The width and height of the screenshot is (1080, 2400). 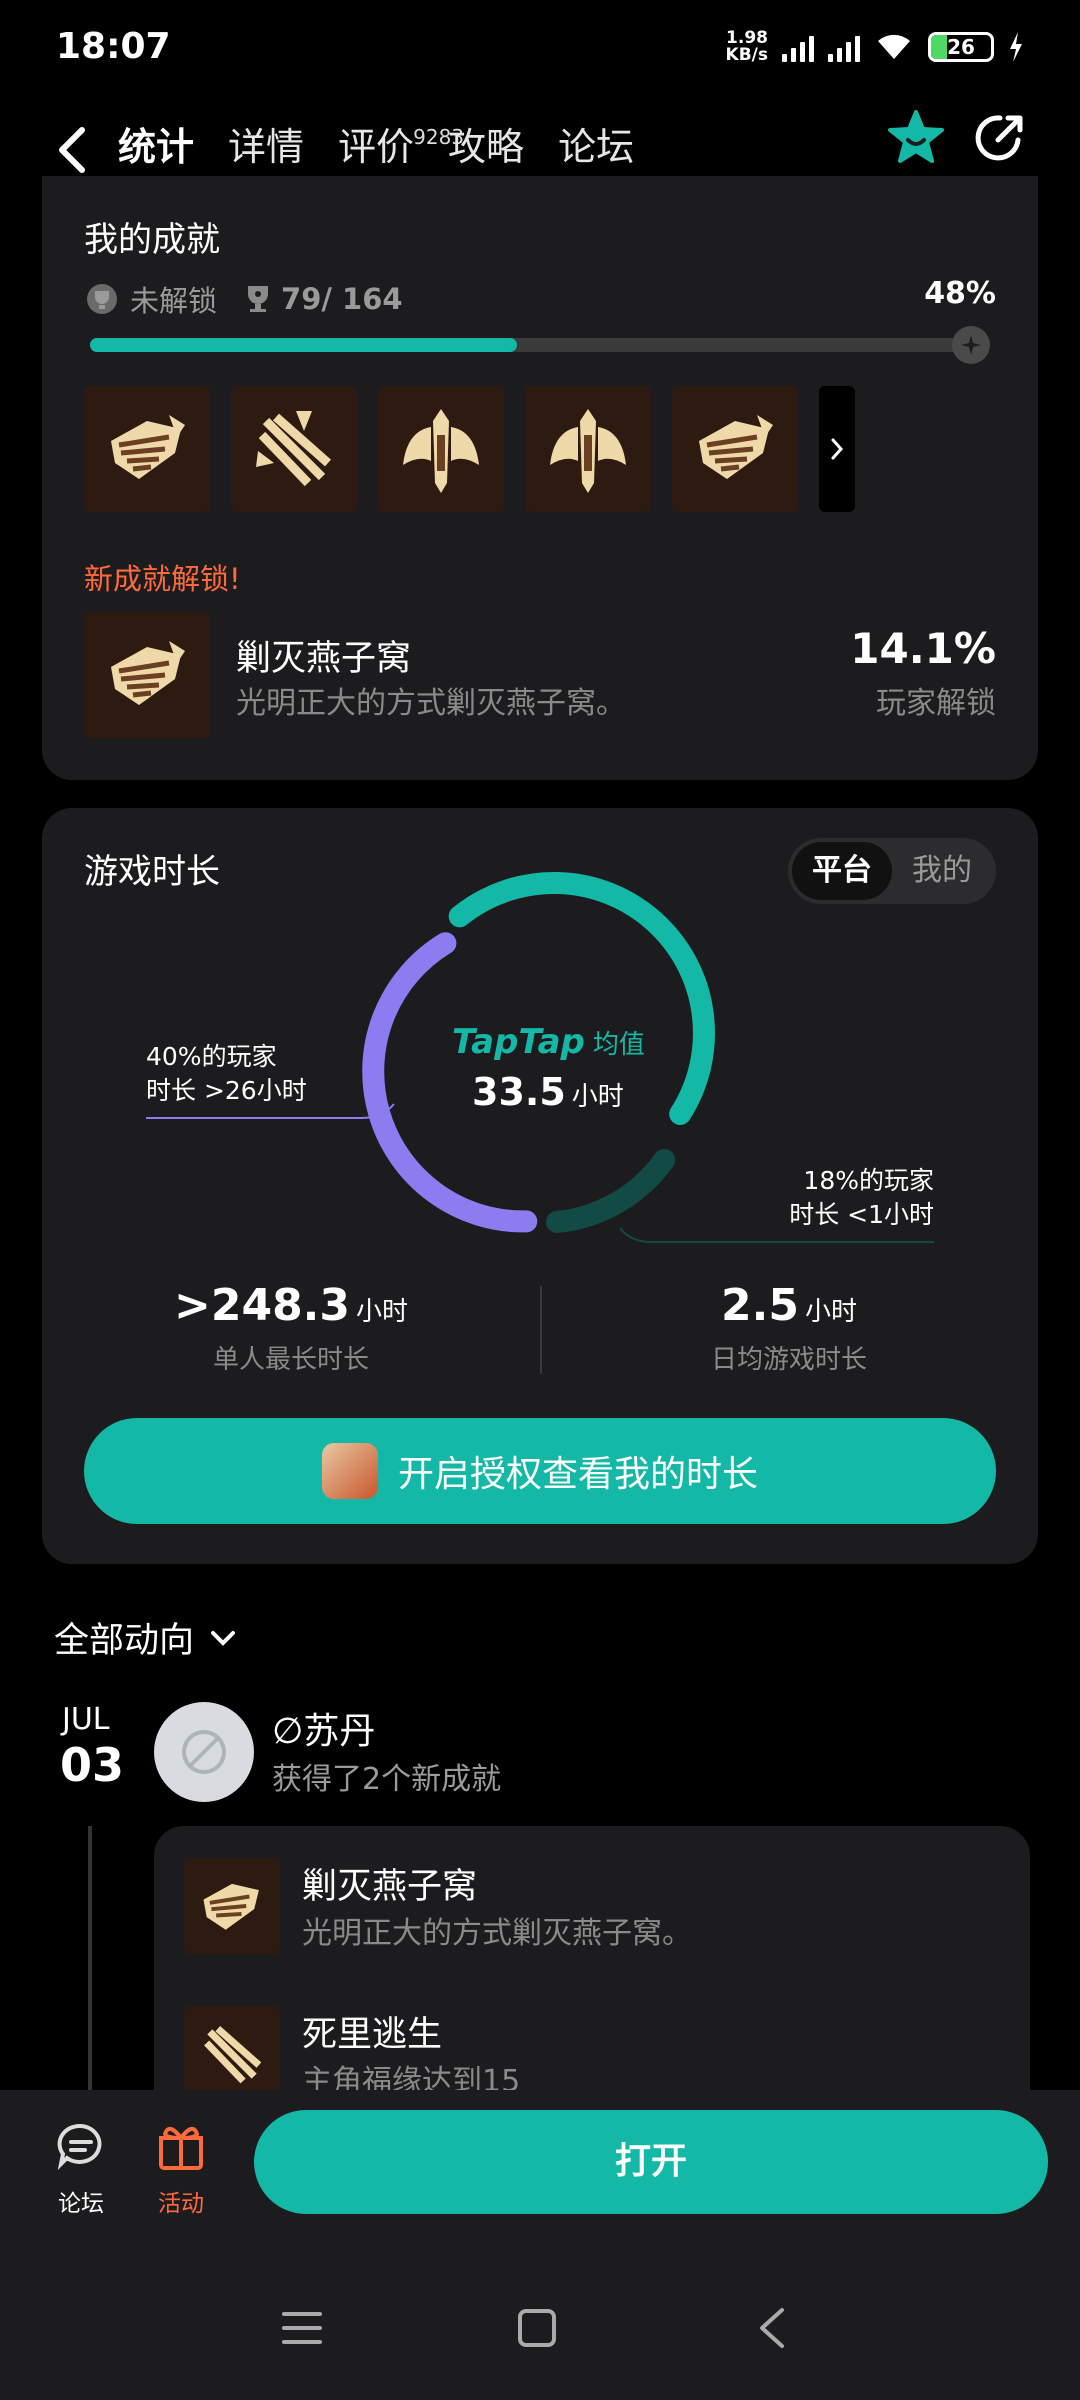 What do you see at coordinates (146, 1637) in the screenshot?
I see `feed-filter-dropdown: 全部动向` at bounding box center [146, 1637].